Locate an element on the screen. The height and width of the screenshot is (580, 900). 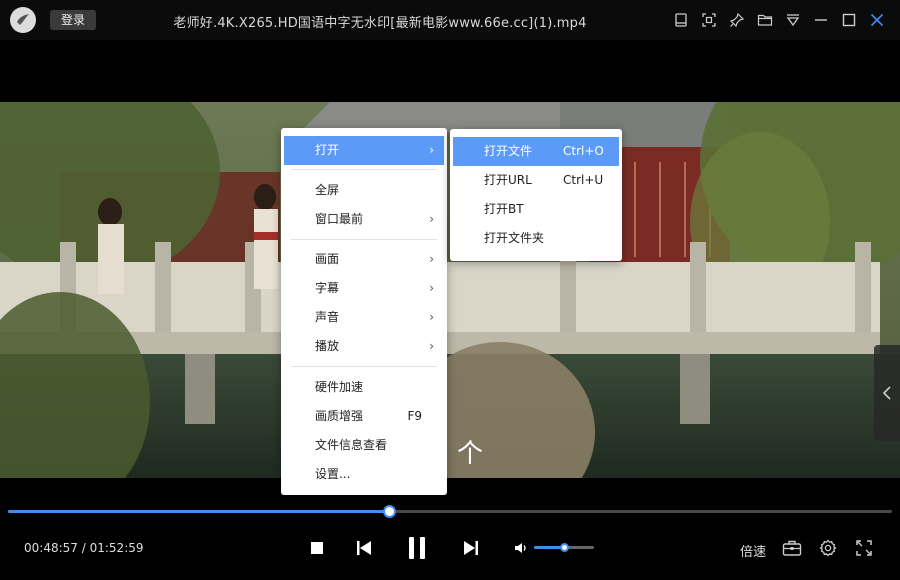
menu-item-audio: 声音 › is located at coordinates (364, 317).